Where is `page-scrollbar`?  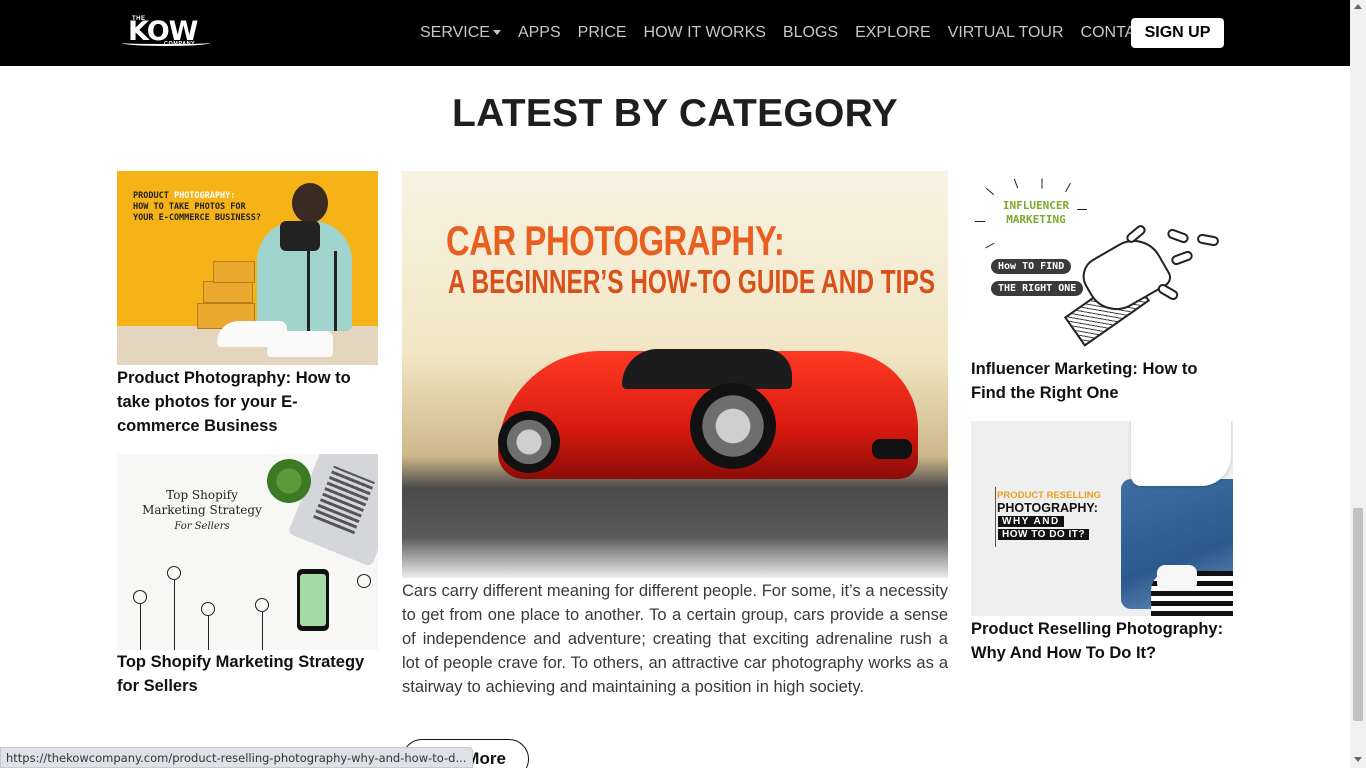
page-scrollbar is located at coordinates (1358, 384).